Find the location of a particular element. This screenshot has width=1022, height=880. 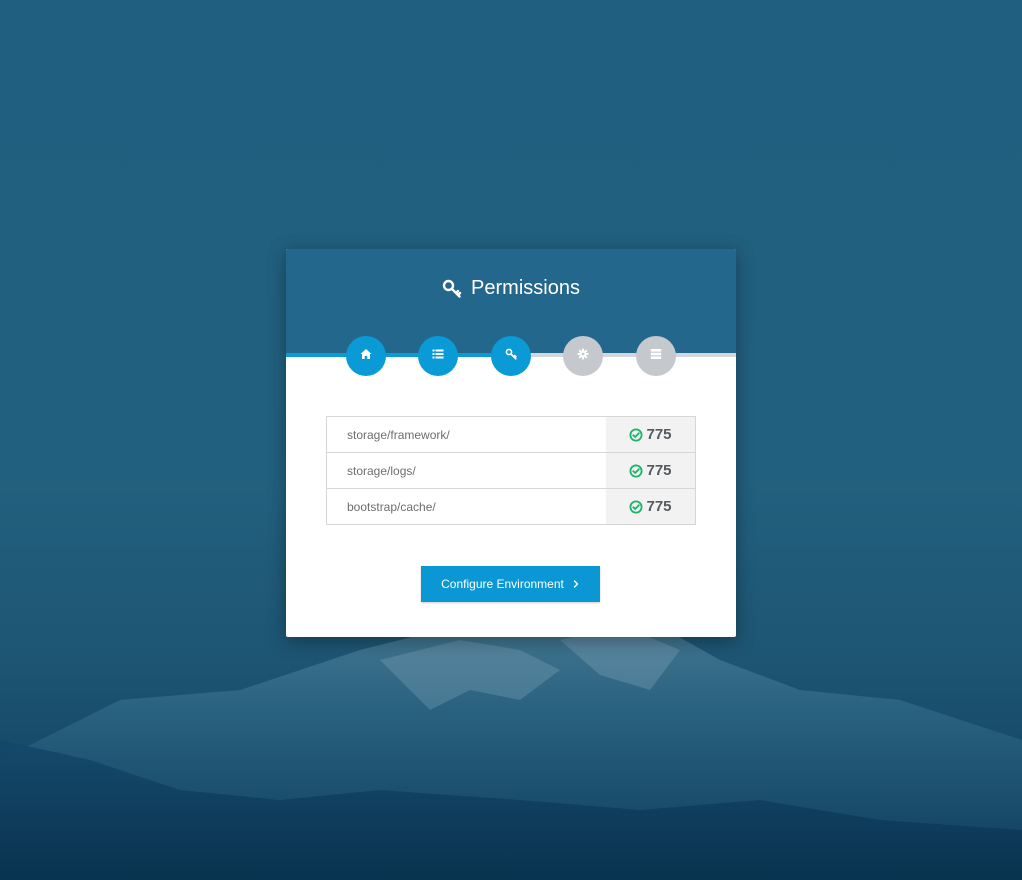

gear-icon is located at coordinates (583, 356).